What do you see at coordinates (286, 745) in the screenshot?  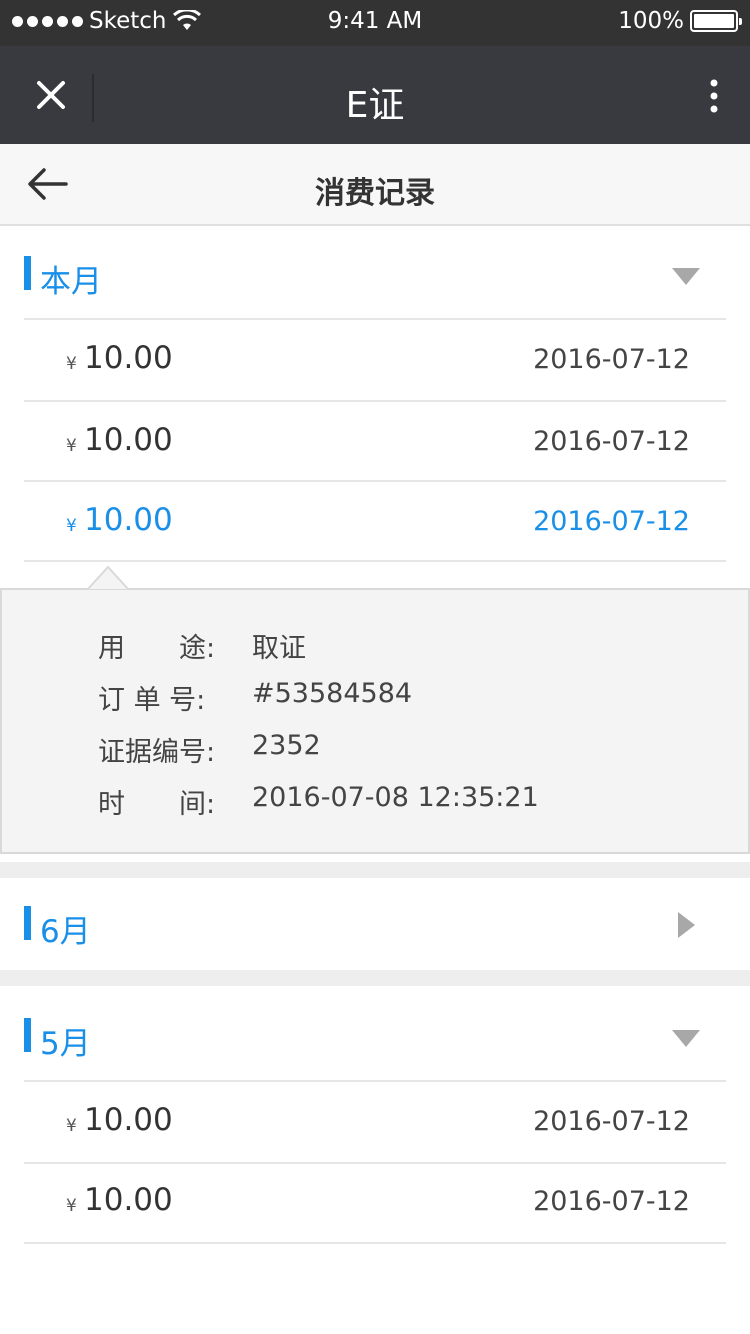 I see `evidence-value: 2352` at bounding box center [286, 745].